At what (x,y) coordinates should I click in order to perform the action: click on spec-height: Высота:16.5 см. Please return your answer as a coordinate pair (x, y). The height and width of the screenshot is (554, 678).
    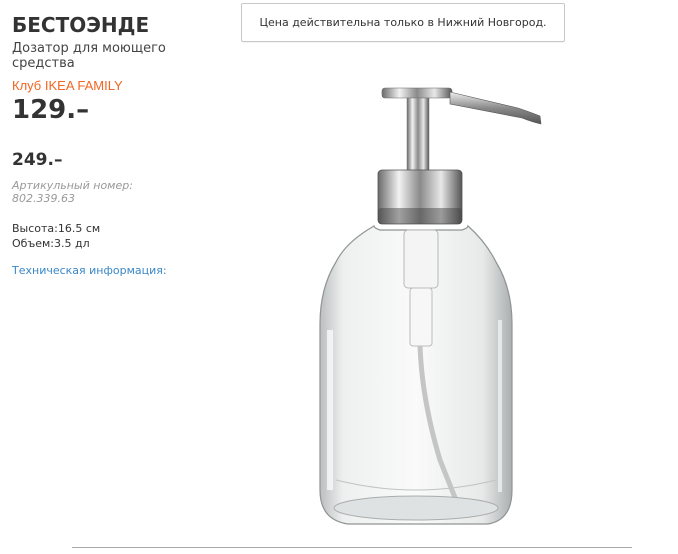
    Looking at the image, I should click on (97, 228).